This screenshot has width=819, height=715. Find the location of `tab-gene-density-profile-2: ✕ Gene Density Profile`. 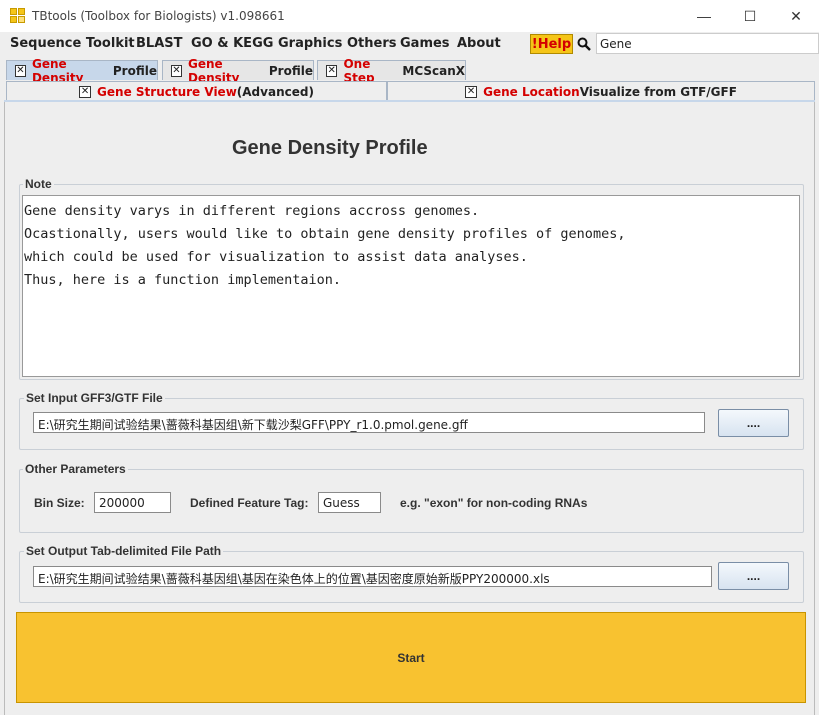

tab-gene-density-profile-2: ✕ Gene Density Profile is located at coordinates (238, 71).